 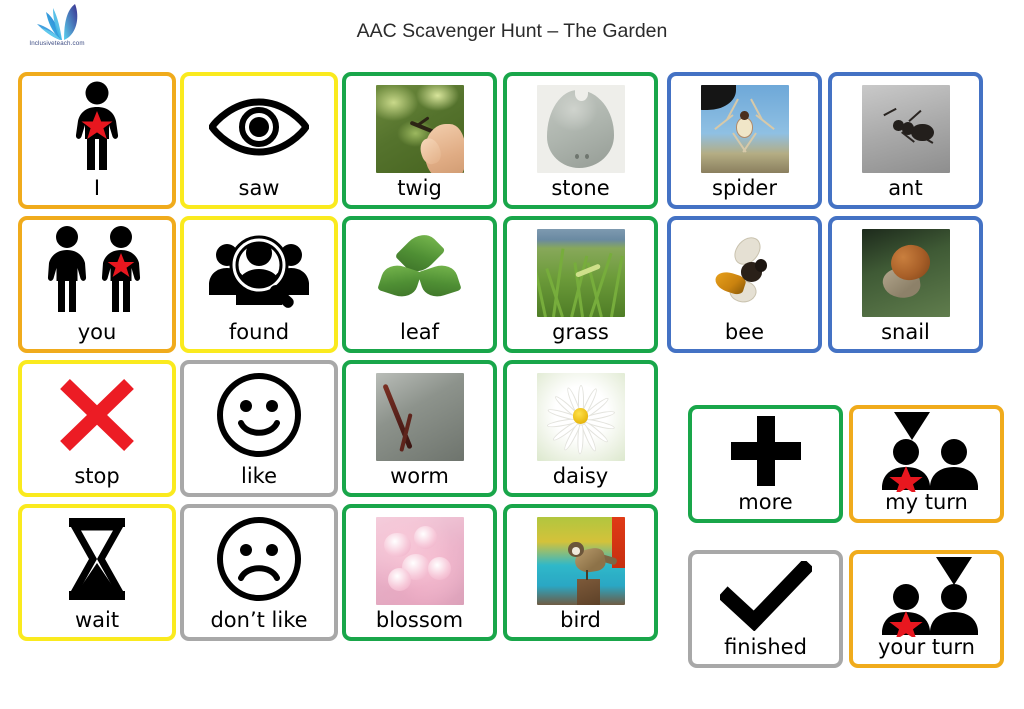 I want to click on card-more: more, so click(x=765, y=464).